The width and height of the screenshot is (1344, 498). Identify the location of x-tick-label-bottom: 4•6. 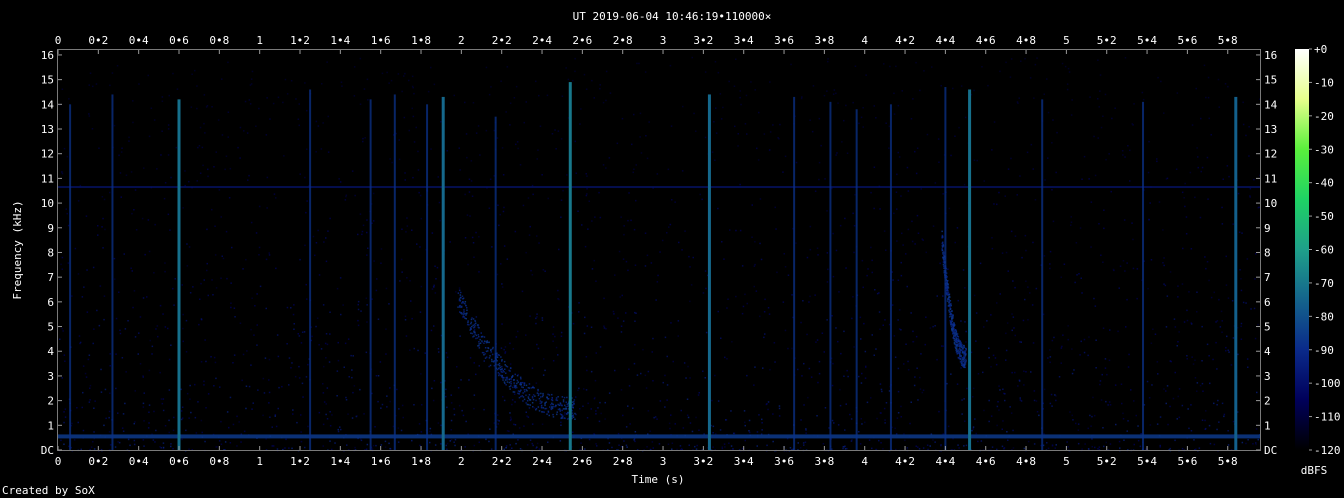
(986, 461).